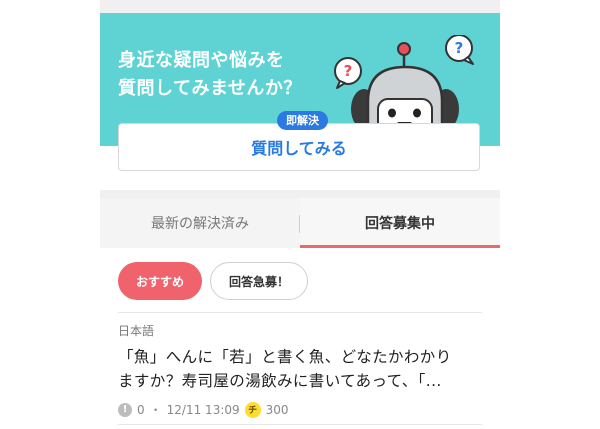 The image size is (600, 429). Describe the element at coordinates (141, 409) in the screenshot. I see `answer-count: 0` at that location.